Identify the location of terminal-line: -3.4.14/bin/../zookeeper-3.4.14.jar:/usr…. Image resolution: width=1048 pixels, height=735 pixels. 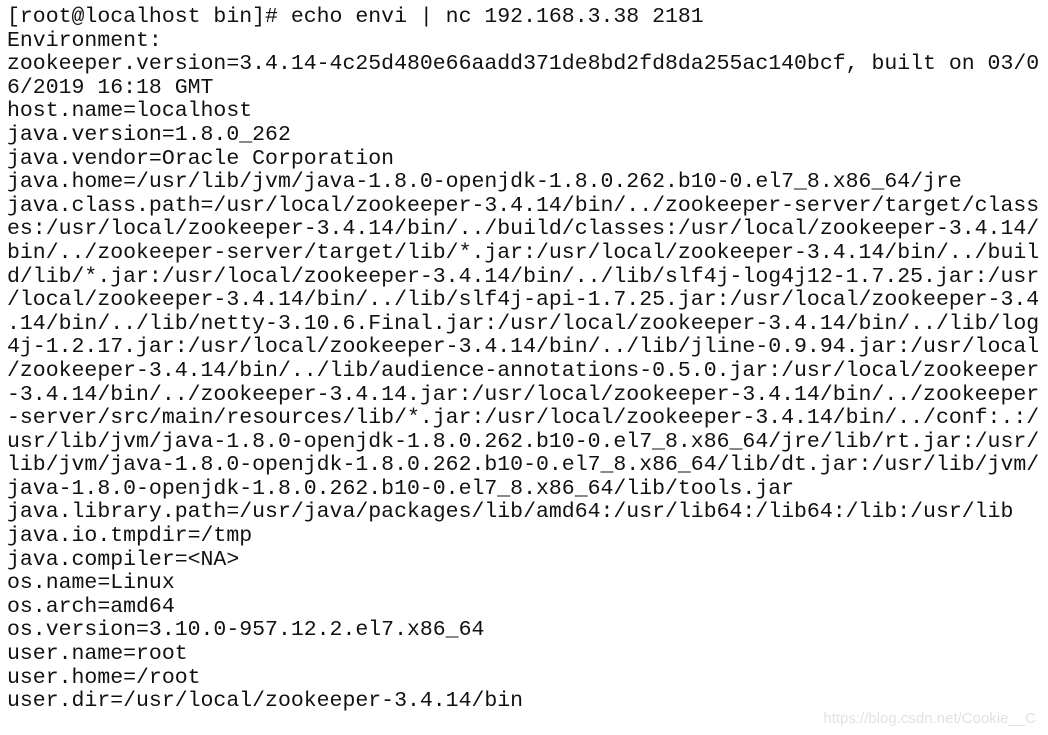
(523, 394).